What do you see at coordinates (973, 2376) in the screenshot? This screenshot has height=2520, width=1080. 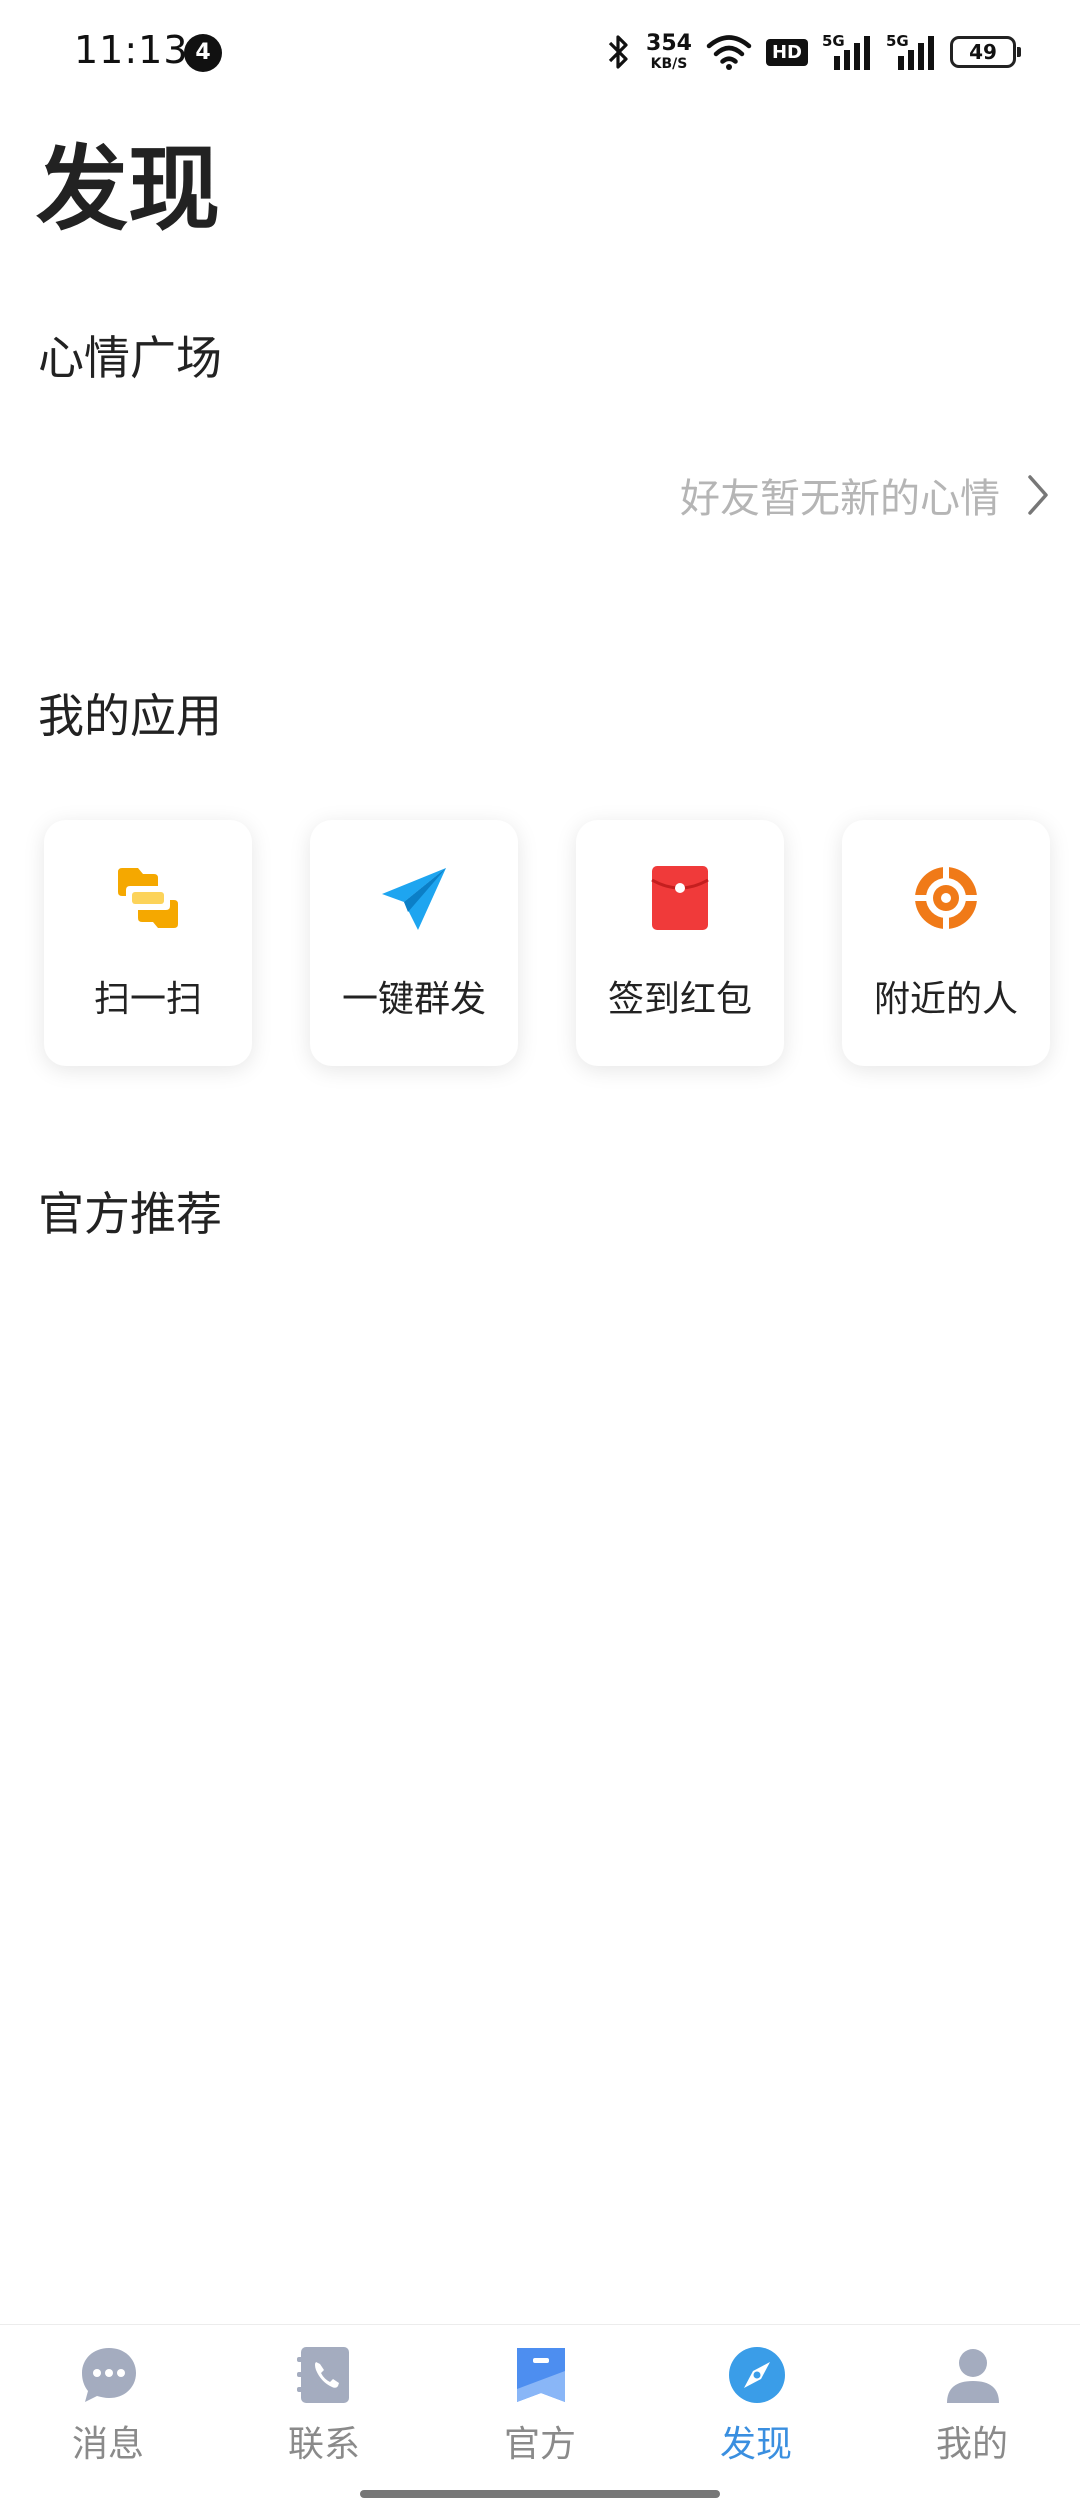 I see `person-icon` at bounding box center [973, 2376].